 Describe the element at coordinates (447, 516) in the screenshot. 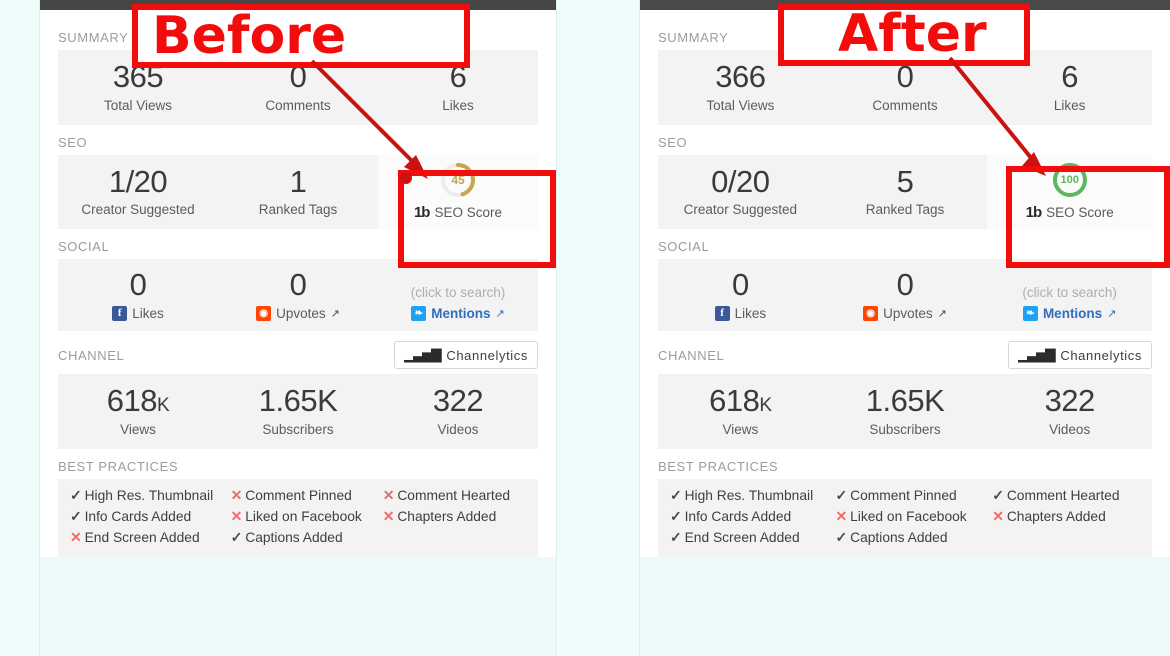

I see `best-practice-label: Chapters Added` at that location.